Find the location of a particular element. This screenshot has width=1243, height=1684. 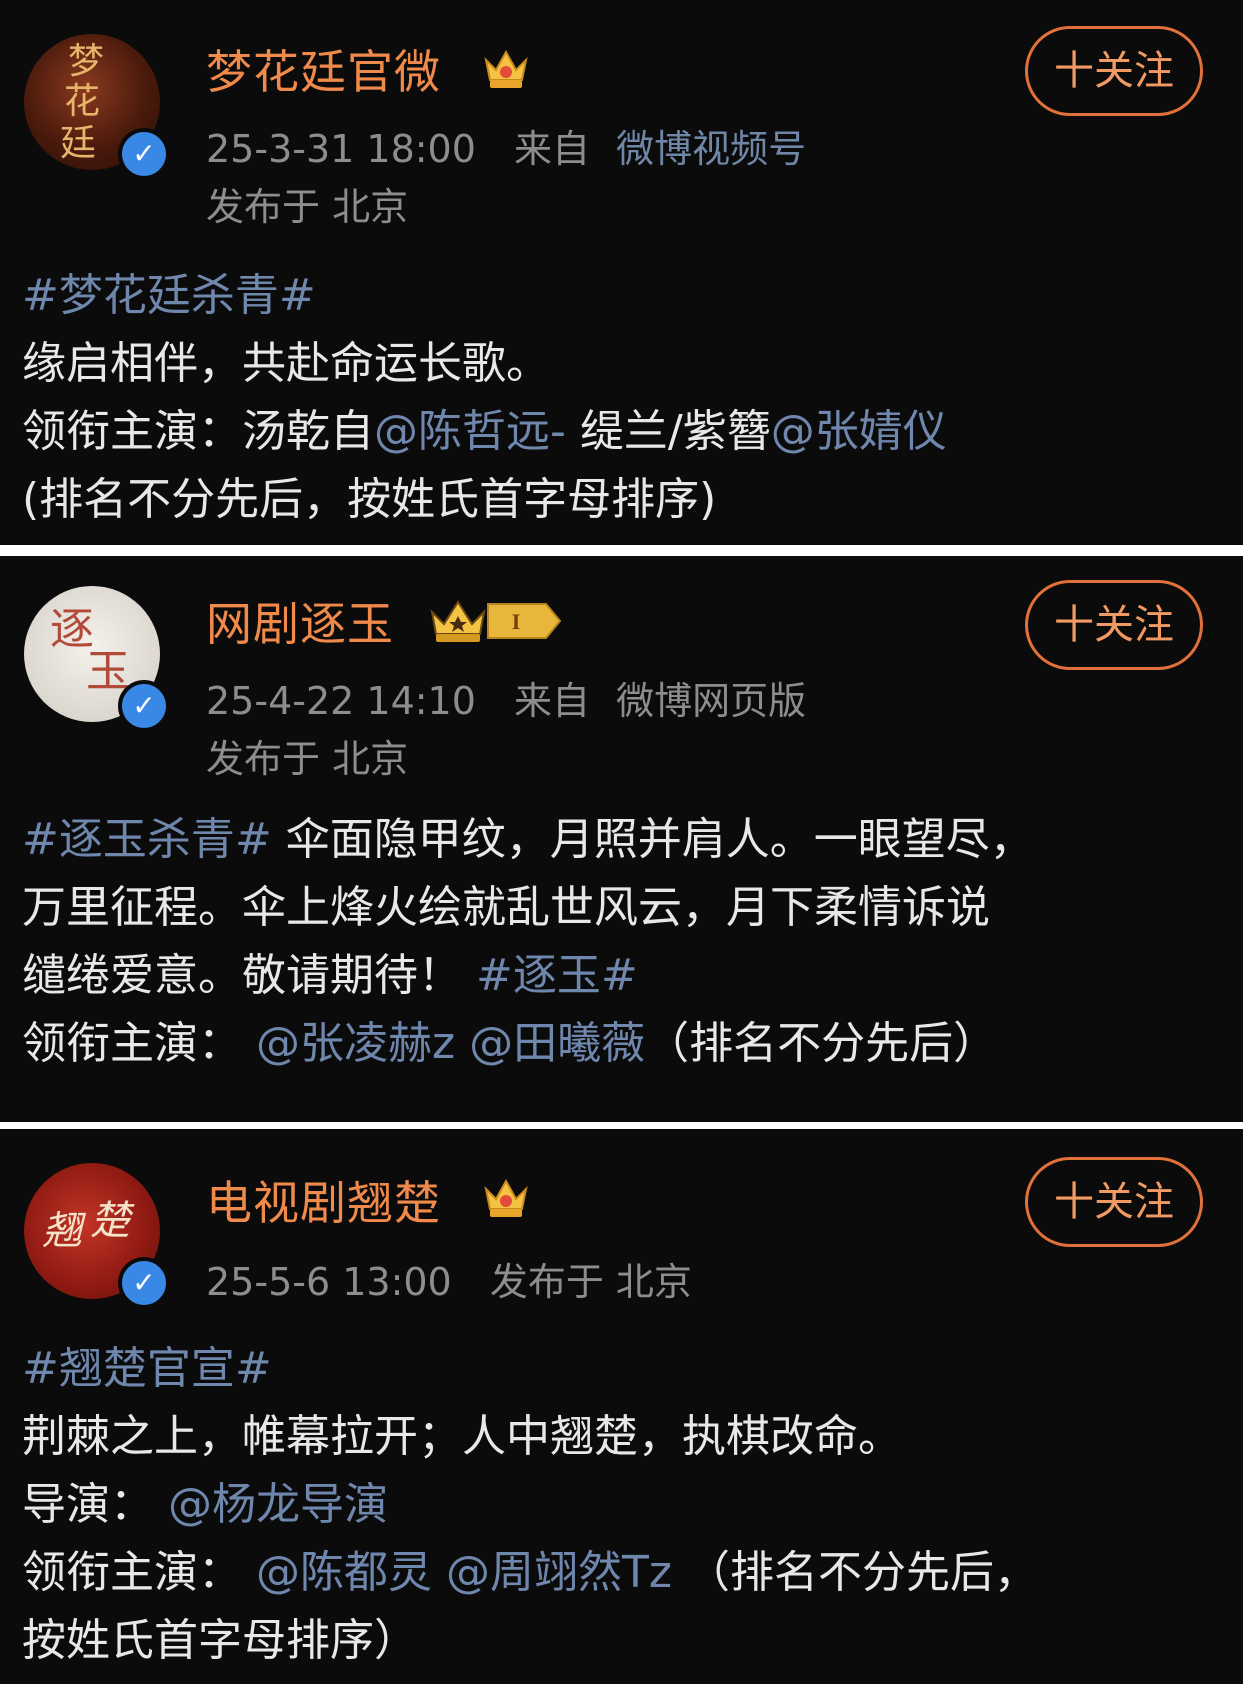

ranking-note: (排名不分先后，按姓氏首字母排序) is located at coordinates (369, 499).